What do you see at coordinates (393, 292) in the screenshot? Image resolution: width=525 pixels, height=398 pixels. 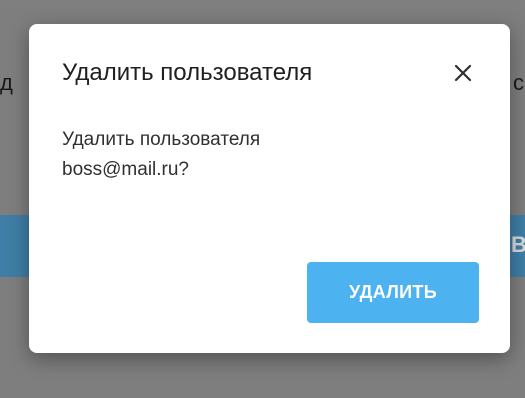 I see `delete-button: УДАЛИТЬ` at bounding box center [393, 292].